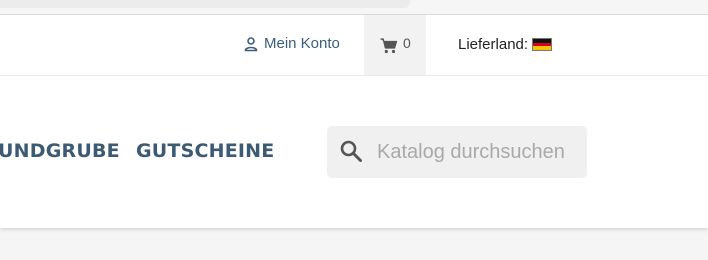 Image resolution: width=708 pixels, height=260 pixels. What do you see at coordinates (302, 43) in the screenshot?
I see `account-label: Mein Konto` at bounding box center [302, 43].